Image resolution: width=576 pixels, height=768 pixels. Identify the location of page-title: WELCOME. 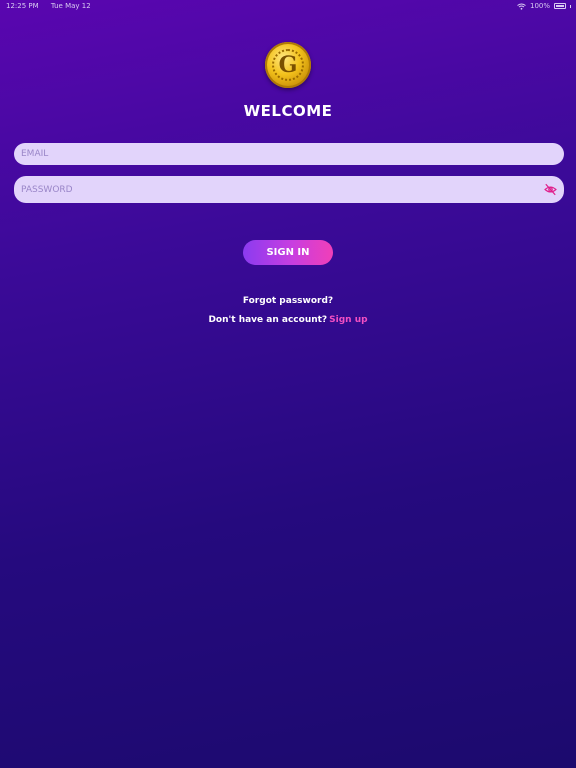
(288, 111).